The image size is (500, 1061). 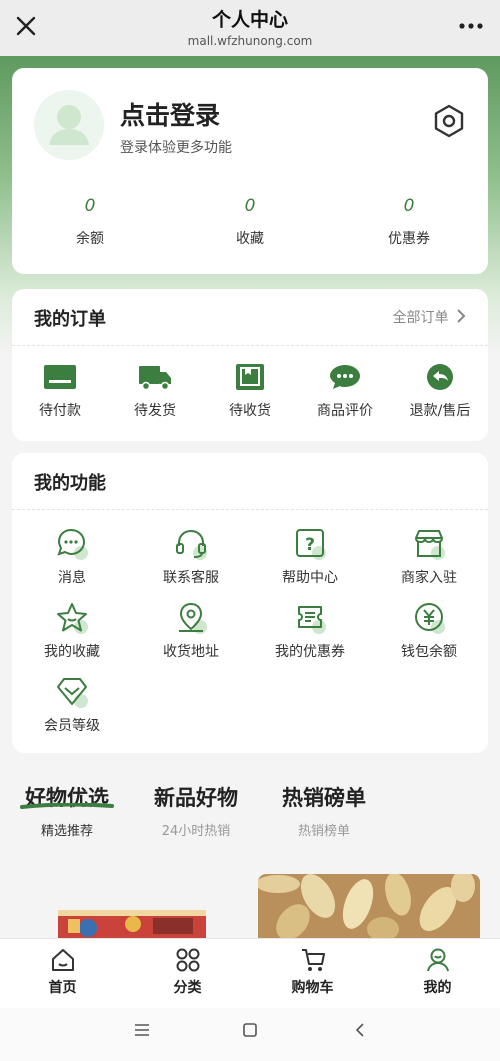 I want to click on return-icon, so click(x=440, y=377).